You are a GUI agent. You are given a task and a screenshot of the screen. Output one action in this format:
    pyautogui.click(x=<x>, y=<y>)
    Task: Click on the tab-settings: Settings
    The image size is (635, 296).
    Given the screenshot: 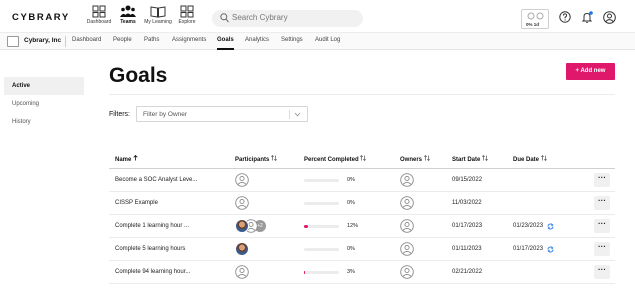 What is the action you would take?
    pyautogui.click(x=292, y=40)
    